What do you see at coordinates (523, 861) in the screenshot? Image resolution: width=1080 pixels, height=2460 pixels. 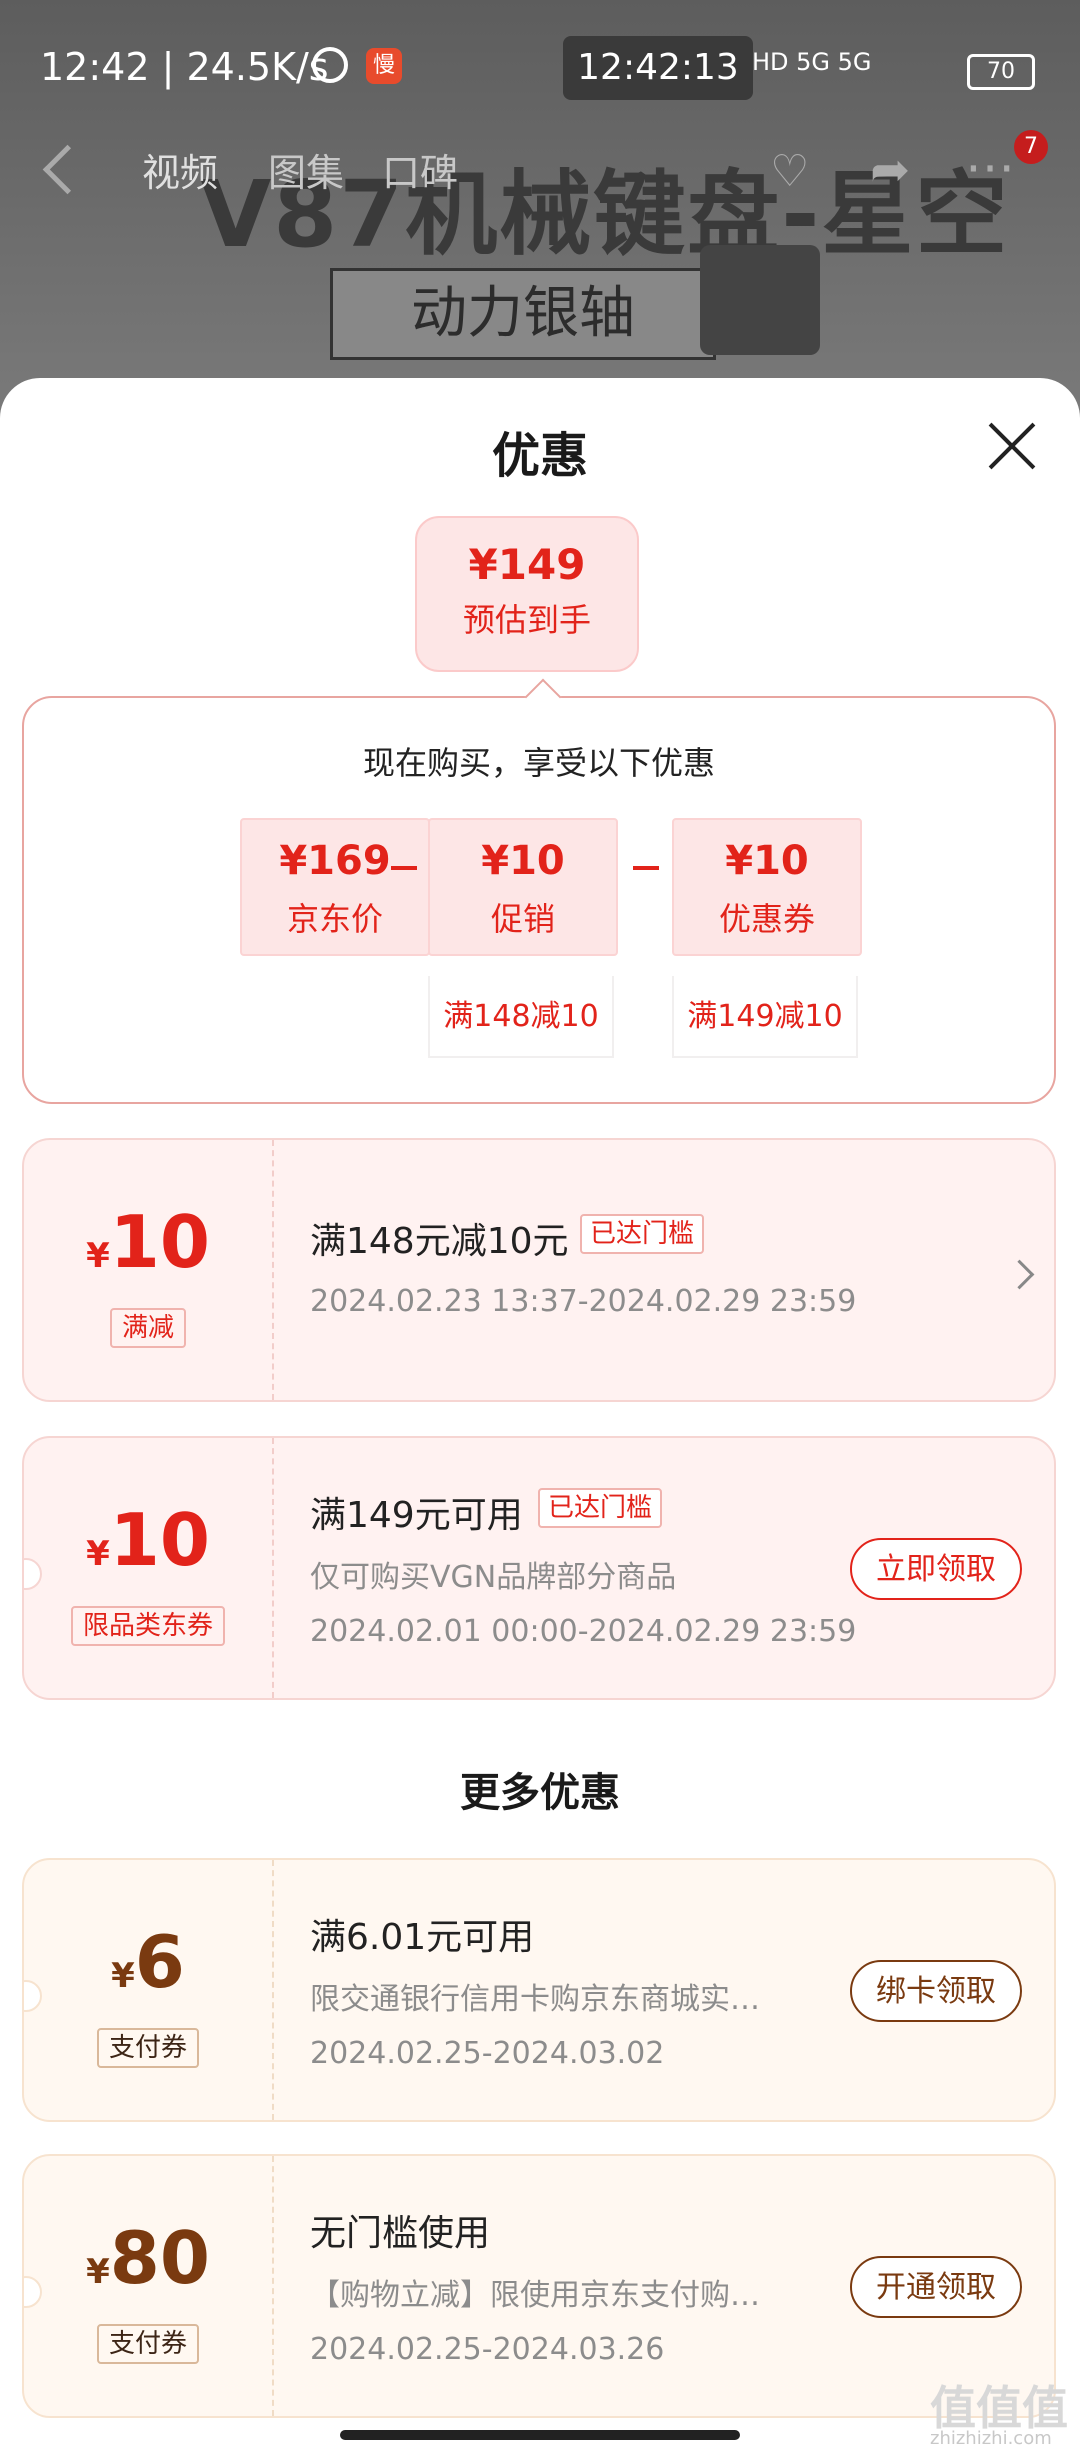 I see `promotion-amount: ¥10` at bounding box center [523, 861].